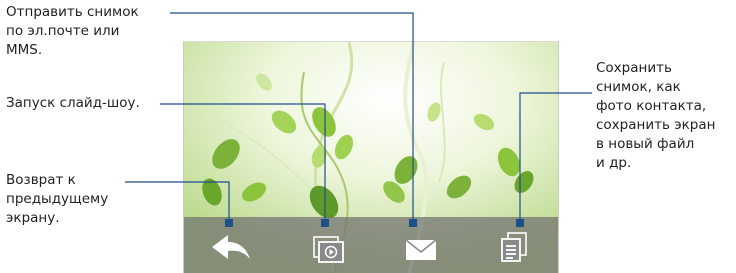 This screenshot has width=736, height=273. What do you see at coordinates (72, 31) in the screenshot?
I see `send-callout-text: Отправить снимок по эл.почте или MMS.` at bounding box center [72, 31].